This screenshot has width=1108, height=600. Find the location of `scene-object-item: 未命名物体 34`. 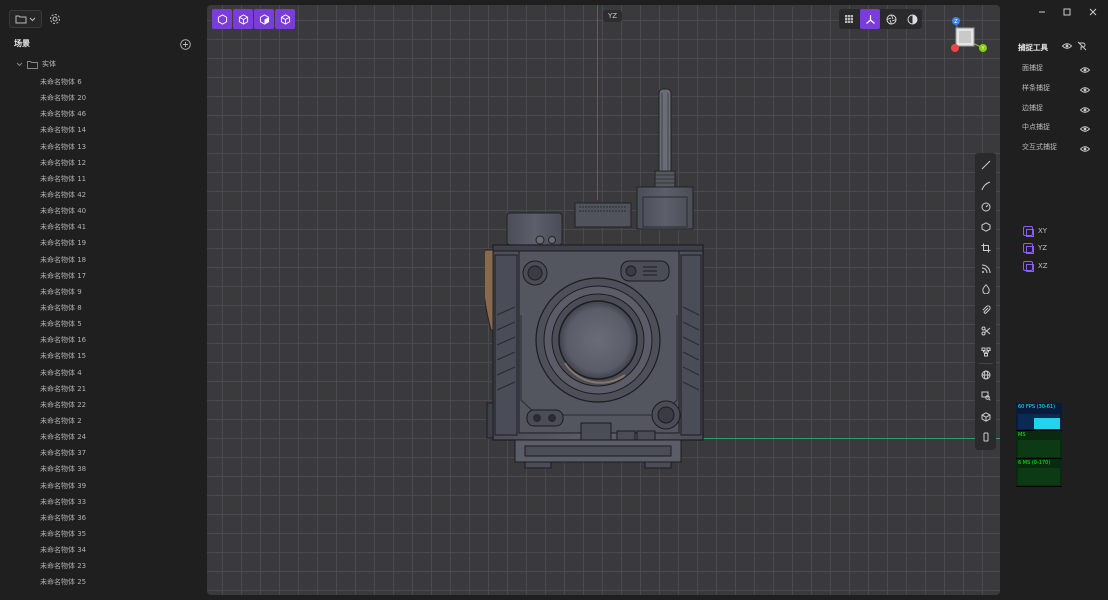

scene-object-item: 未命名物体 34 is located at coordinates (63, 552).